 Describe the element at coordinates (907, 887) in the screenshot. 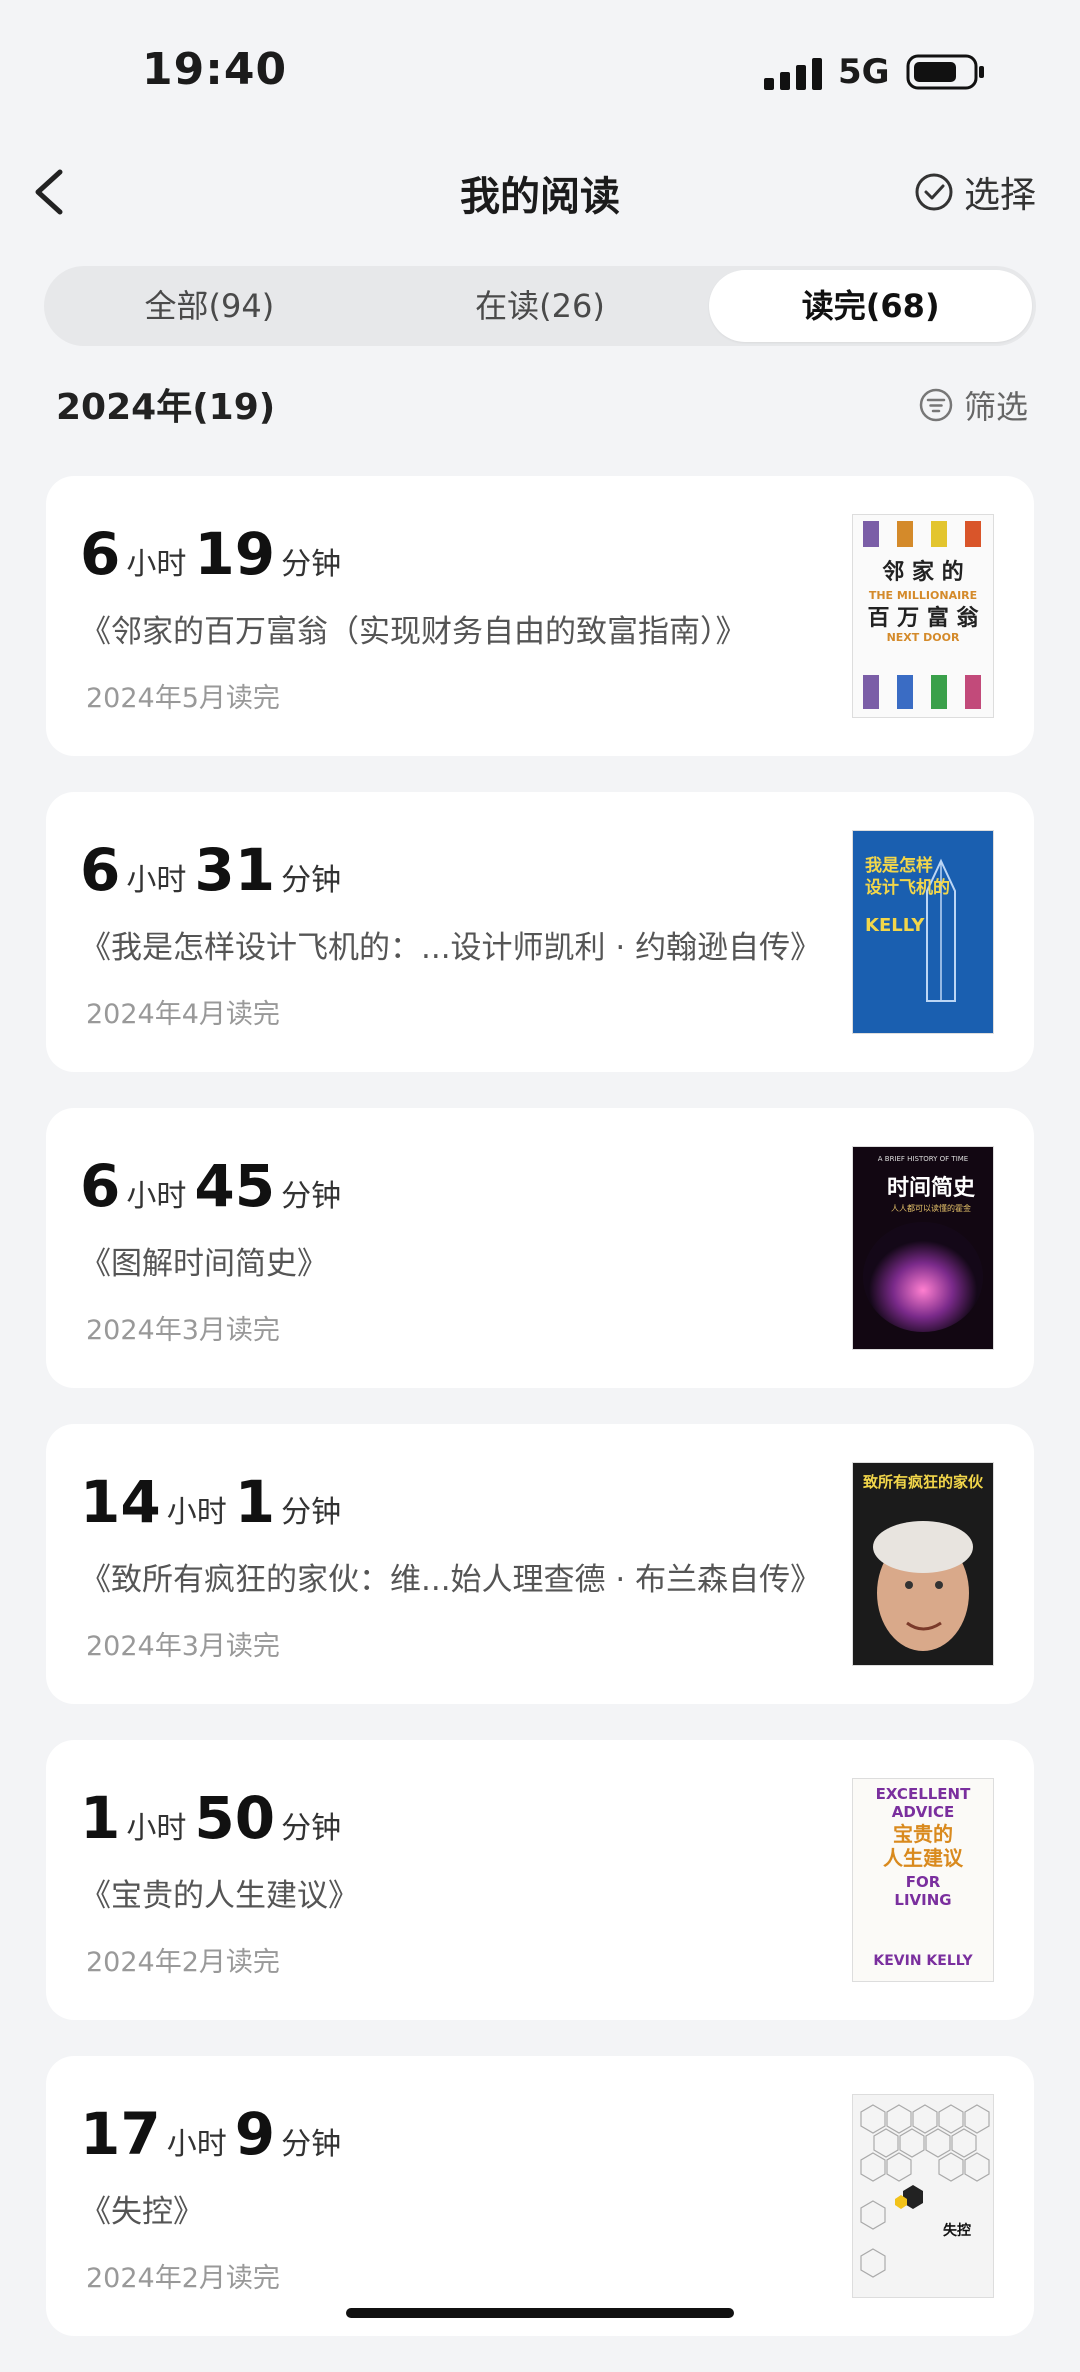

I see `svg-text: 设计飞机的` at that location.